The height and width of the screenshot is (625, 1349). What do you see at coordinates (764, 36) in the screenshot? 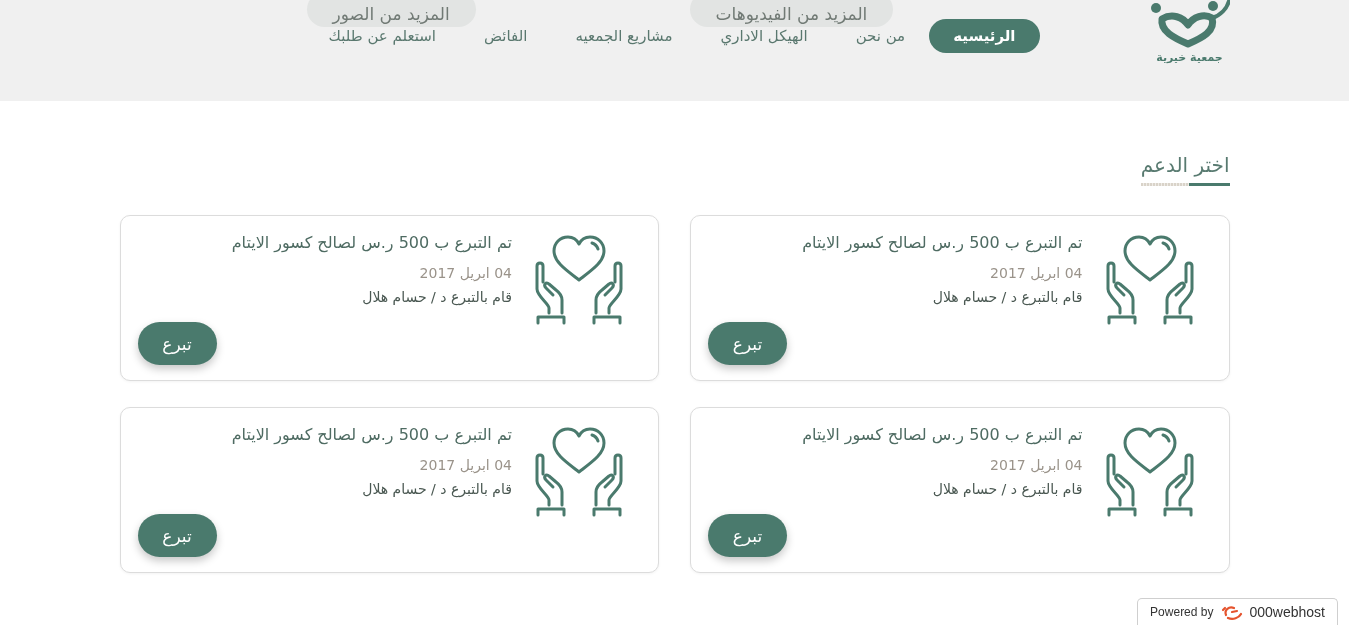
I see `nav-link: الهيكل الاداري` at bounding box center [764, 36].